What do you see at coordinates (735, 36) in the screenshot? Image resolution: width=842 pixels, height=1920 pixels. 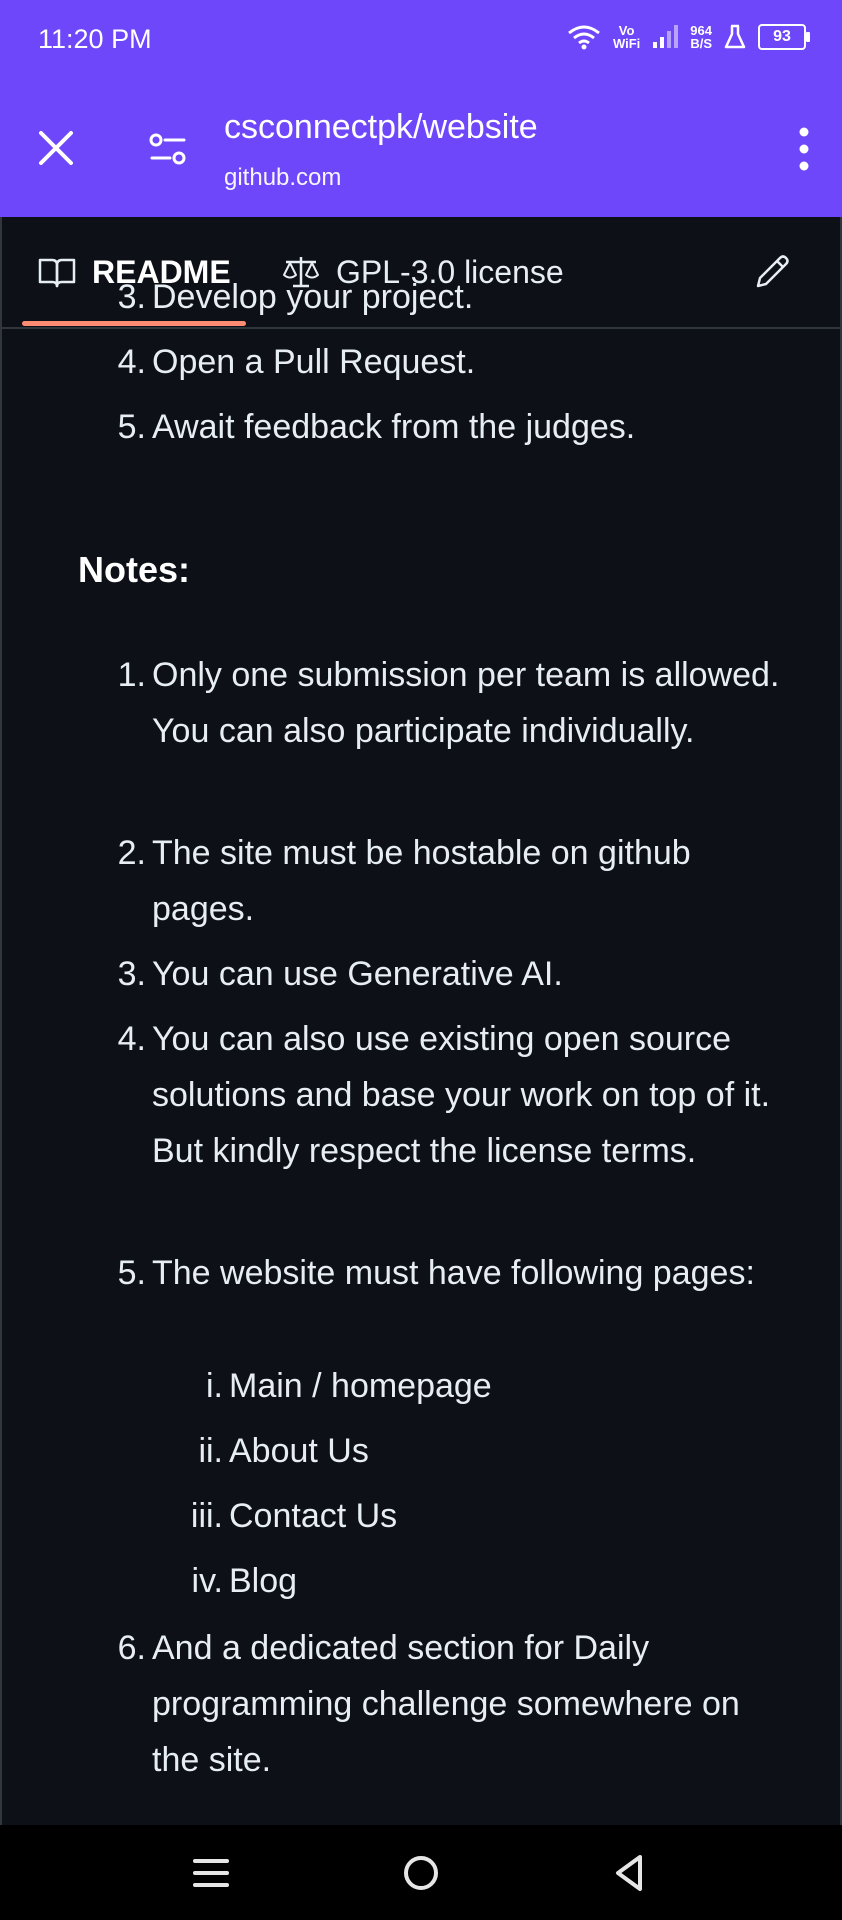 I see `flask-icon` at bounding box center [735, 36].